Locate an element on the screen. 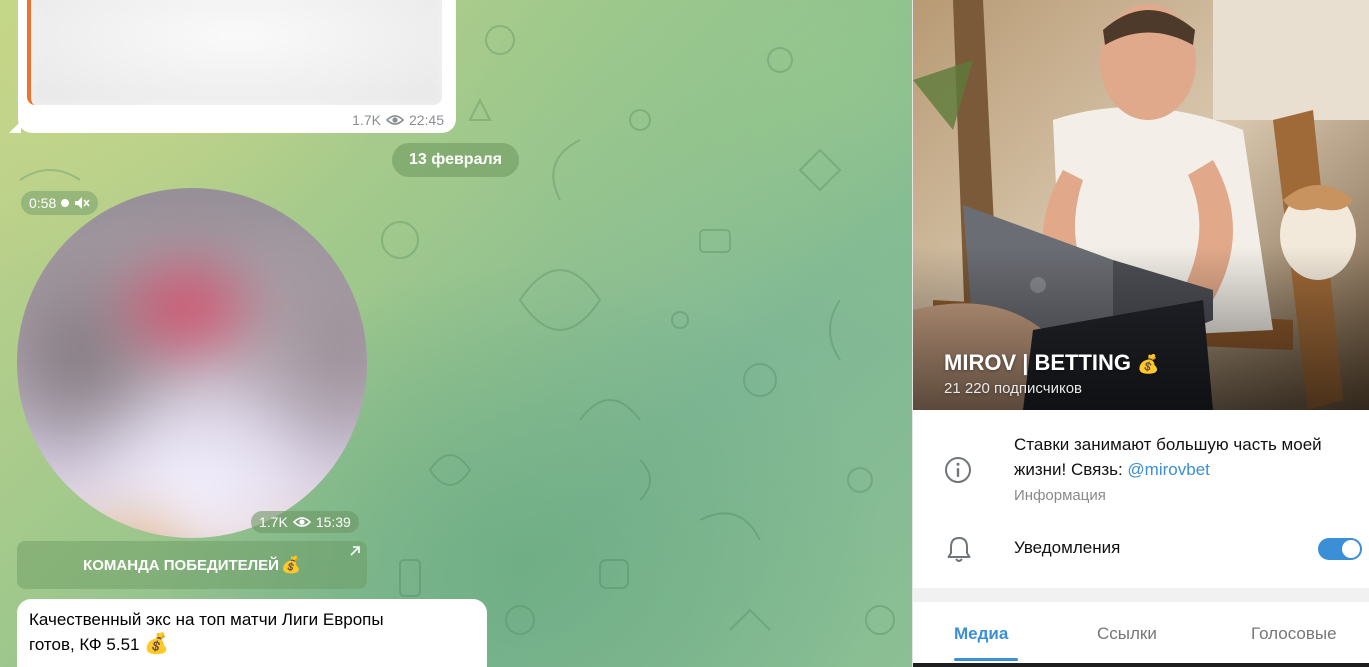  message-bubble-top: 1.7K 22:45 is located at coordinates (232, 66).